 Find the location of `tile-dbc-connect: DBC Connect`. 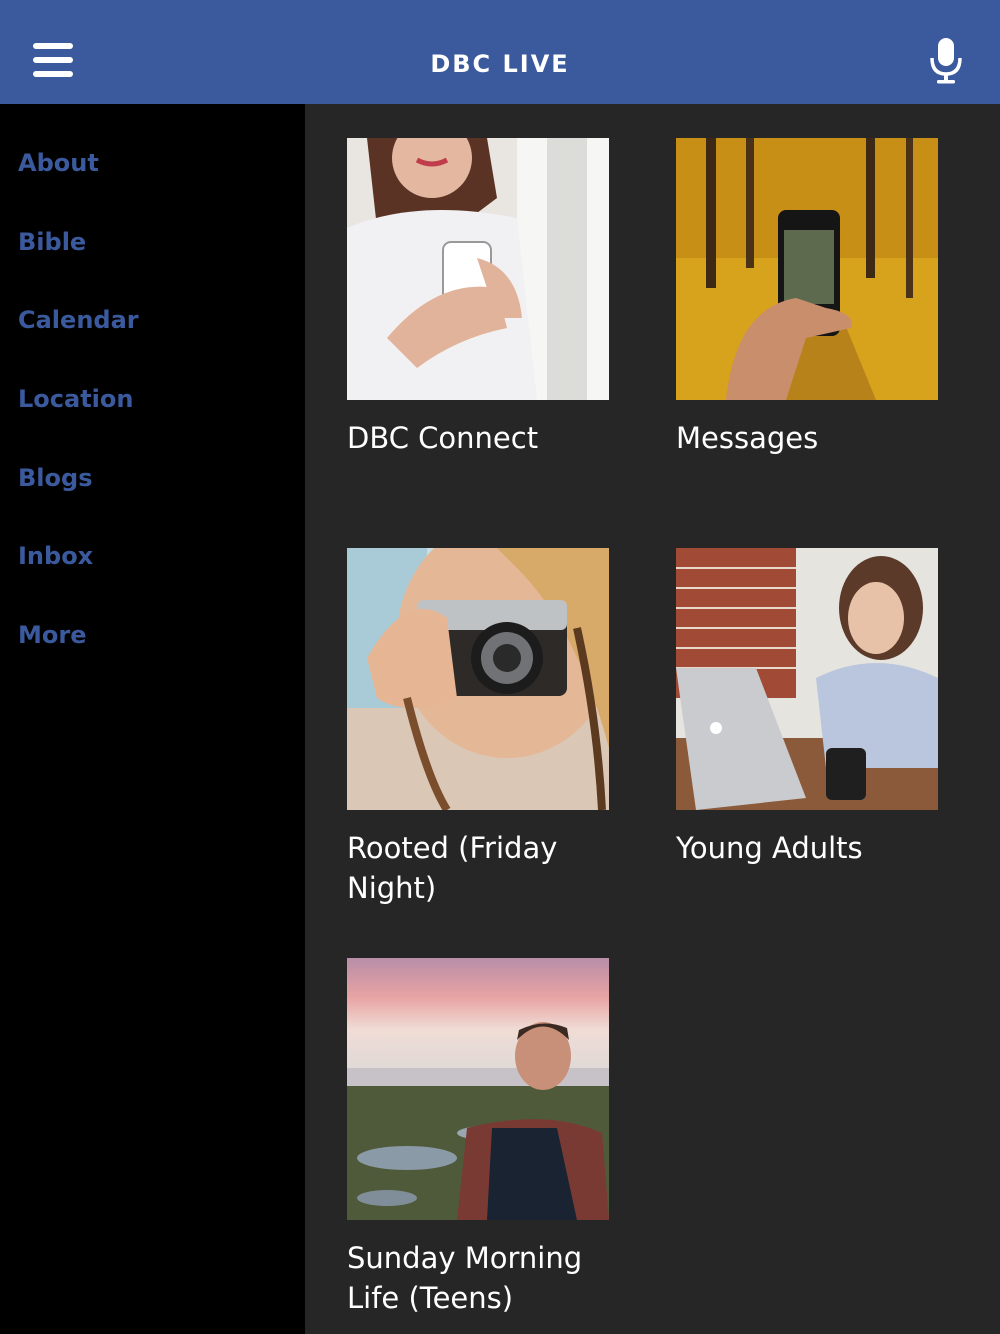

tile-dbc-connect: DBC Connect is located at coordinates (478, 298).